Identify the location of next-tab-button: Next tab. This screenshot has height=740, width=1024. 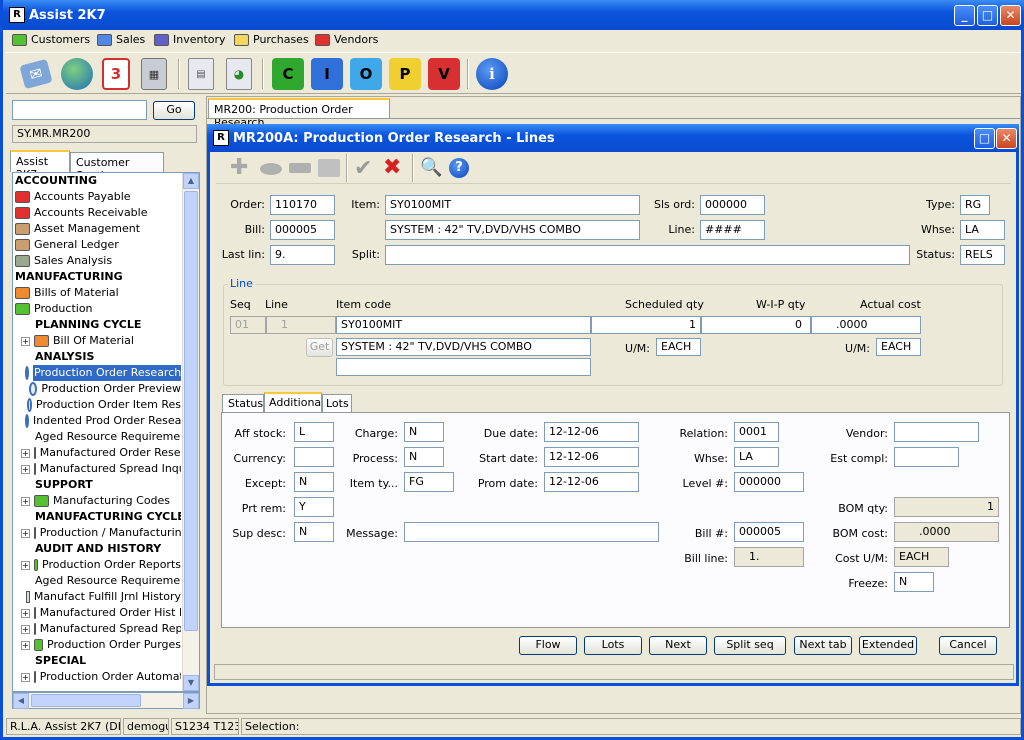
(823, 645).